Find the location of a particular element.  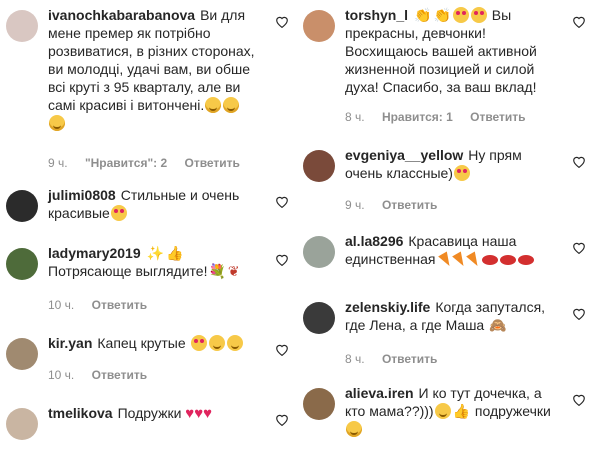

grin-sweat-emoji-icon is located at coordinates (216, 343).